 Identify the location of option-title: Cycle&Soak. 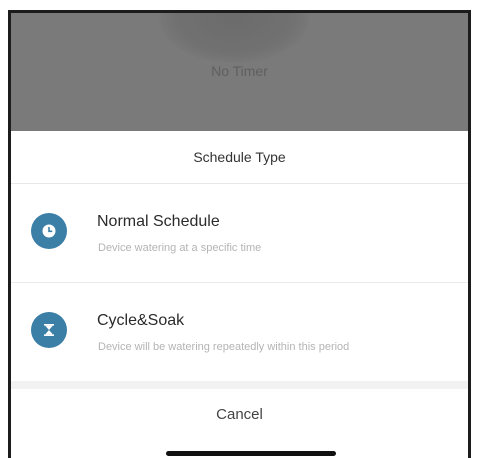
(141, 320).